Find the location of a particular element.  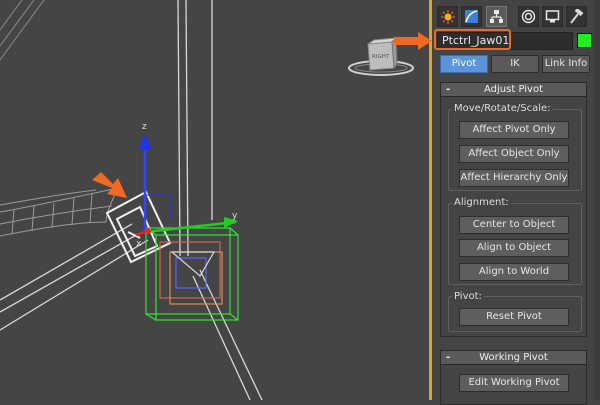

group-title: Move/Rotate/Scale: is located at coordinates (502, 109).